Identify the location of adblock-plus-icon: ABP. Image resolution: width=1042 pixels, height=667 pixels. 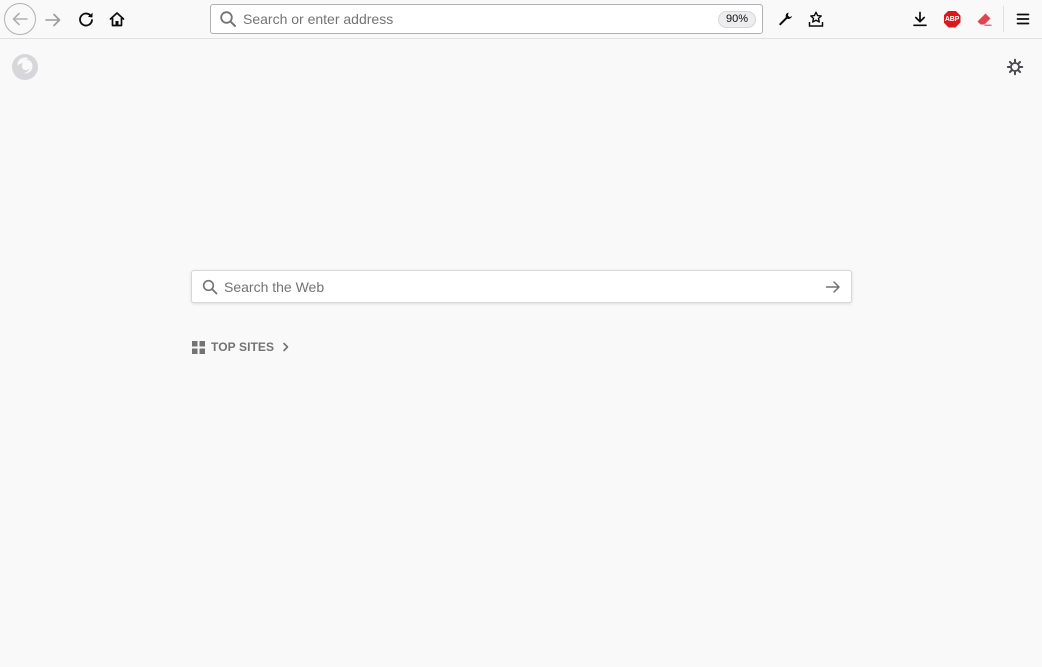
(952, 19).